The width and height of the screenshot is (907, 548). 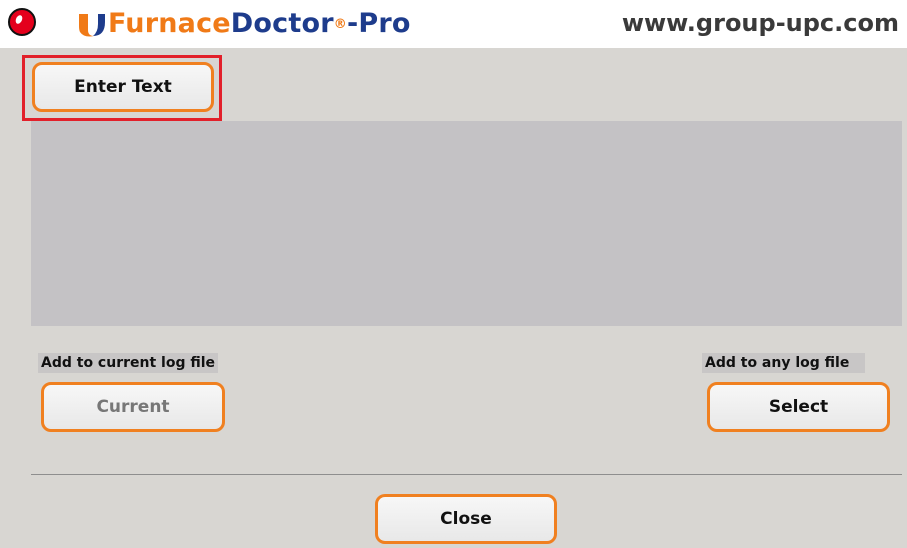 I want to click on close-button: Close, so click(x=466, y=519).